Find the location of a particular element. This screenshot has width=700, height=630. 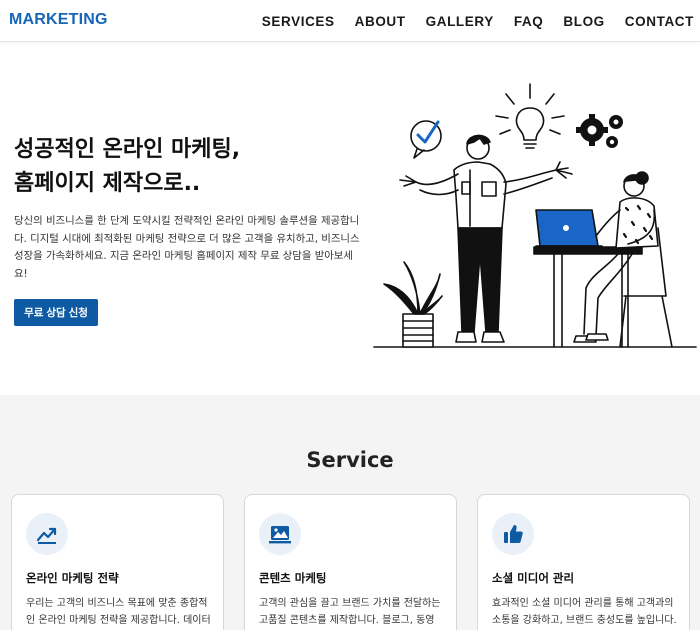

card-title: 콘텐츠 마케팅 is located at coordinates (293, 578).